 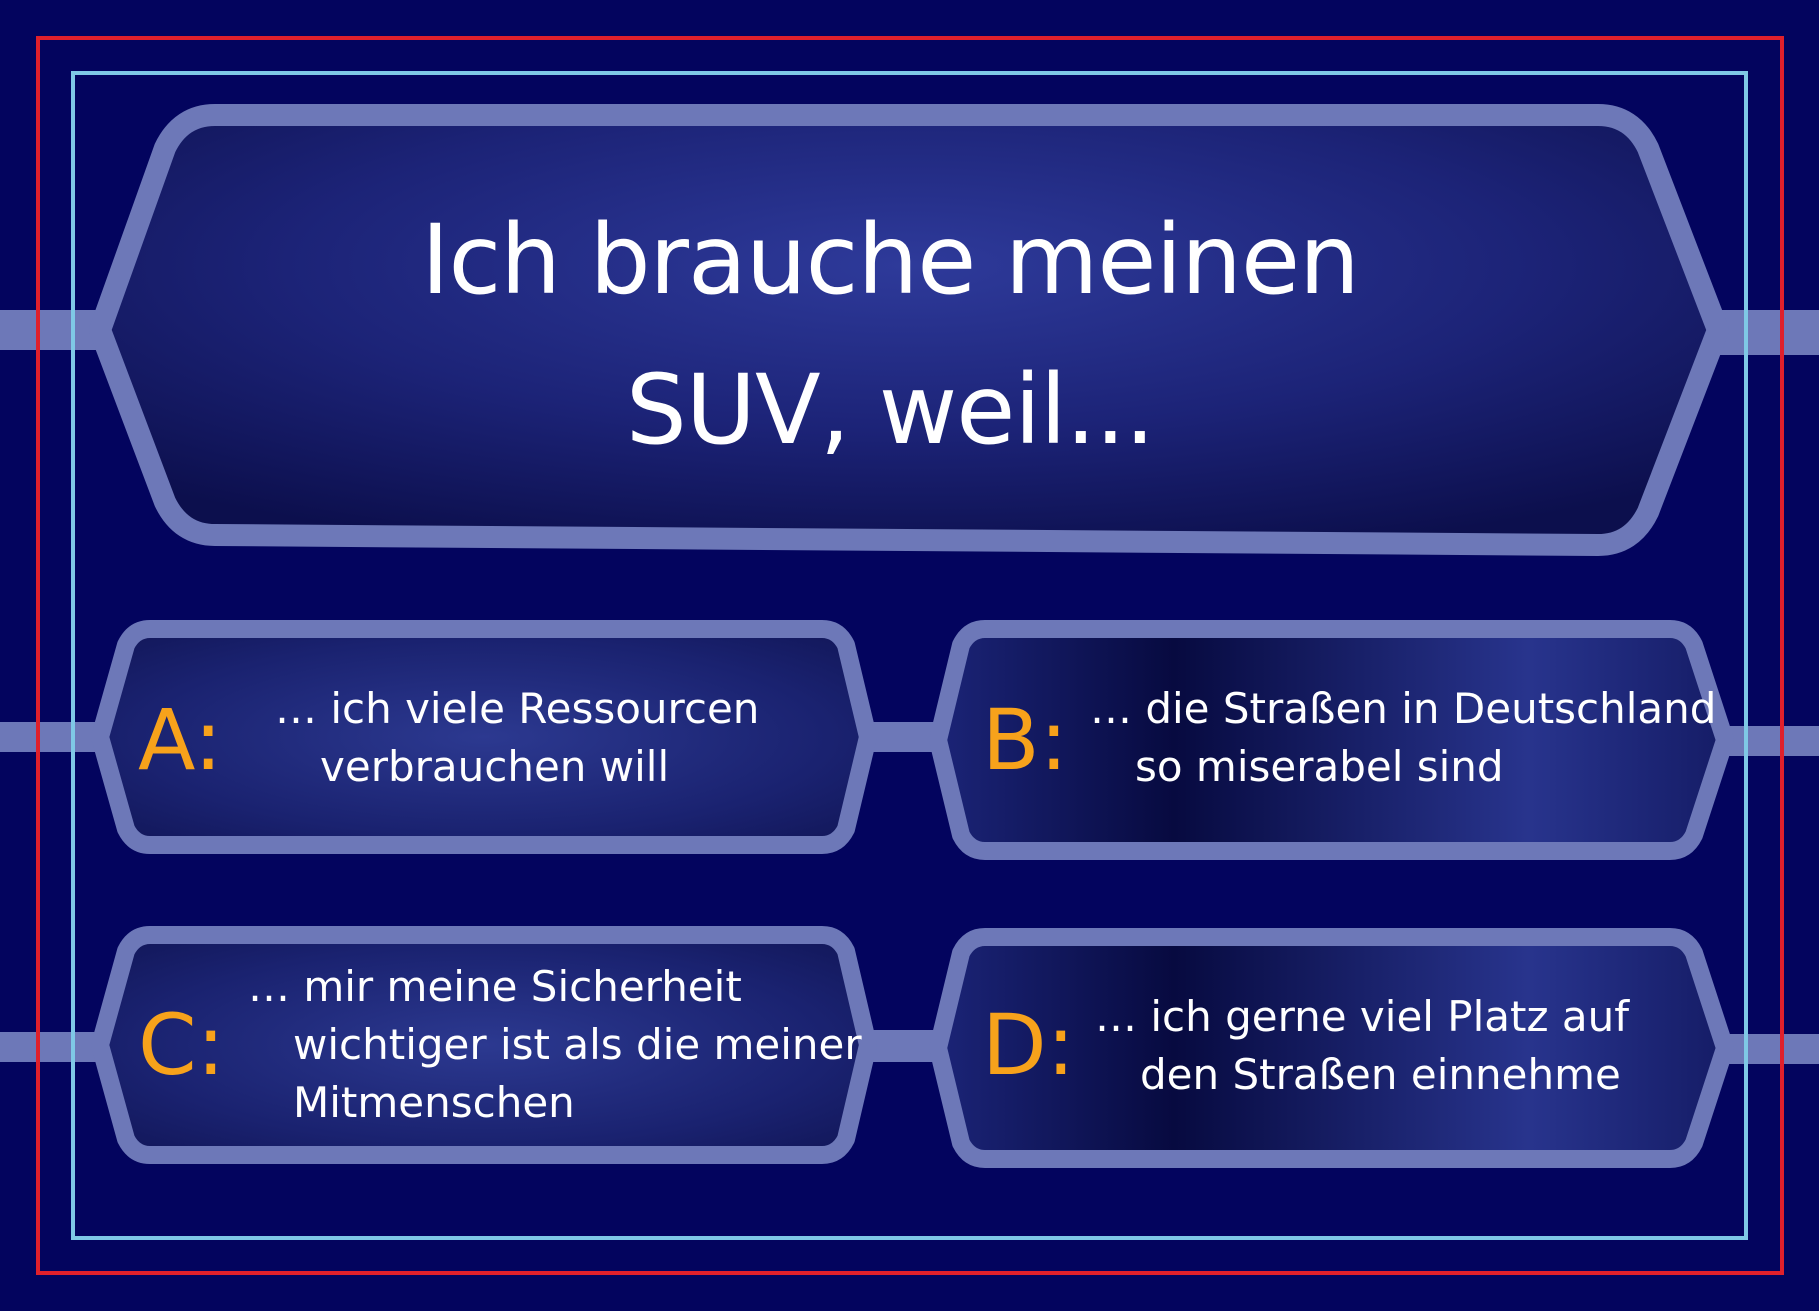 What do you see at coordinates (1380, 1074) in the screenshot?
I see `answer-d-line-2: den Straßen einnehme` at bounding box center [1380, 1074].